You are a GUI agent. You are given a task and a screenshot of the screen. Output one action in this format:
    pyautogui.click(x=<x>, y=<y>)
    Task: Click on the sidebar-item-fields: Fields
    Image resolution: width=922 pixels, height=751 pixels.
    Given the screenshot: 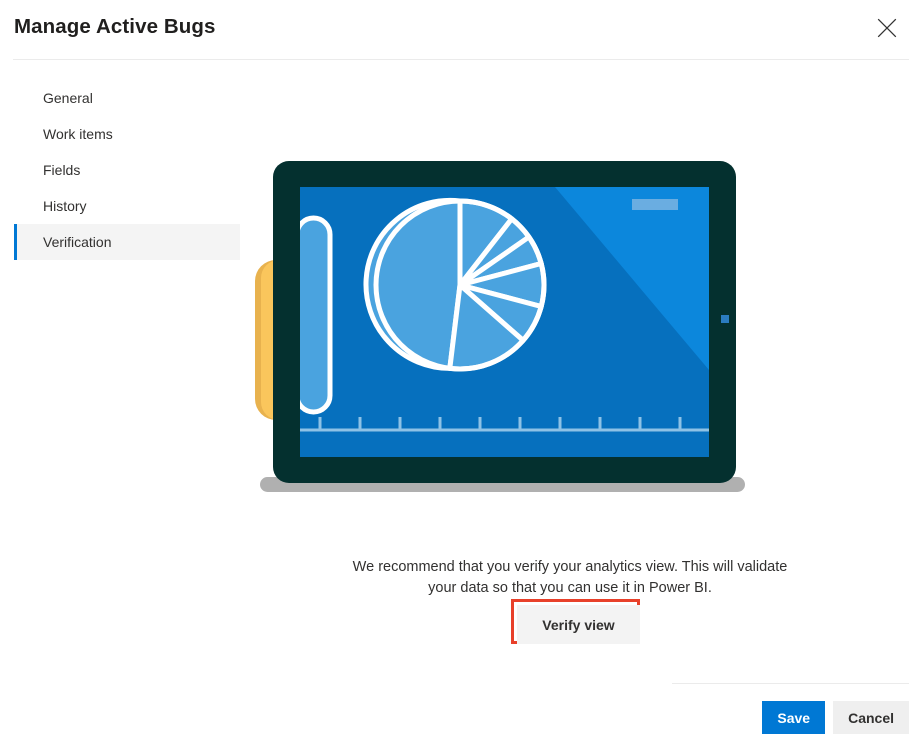 What is the action you would take?
    pyautogui.click(x=127, y=170)
    